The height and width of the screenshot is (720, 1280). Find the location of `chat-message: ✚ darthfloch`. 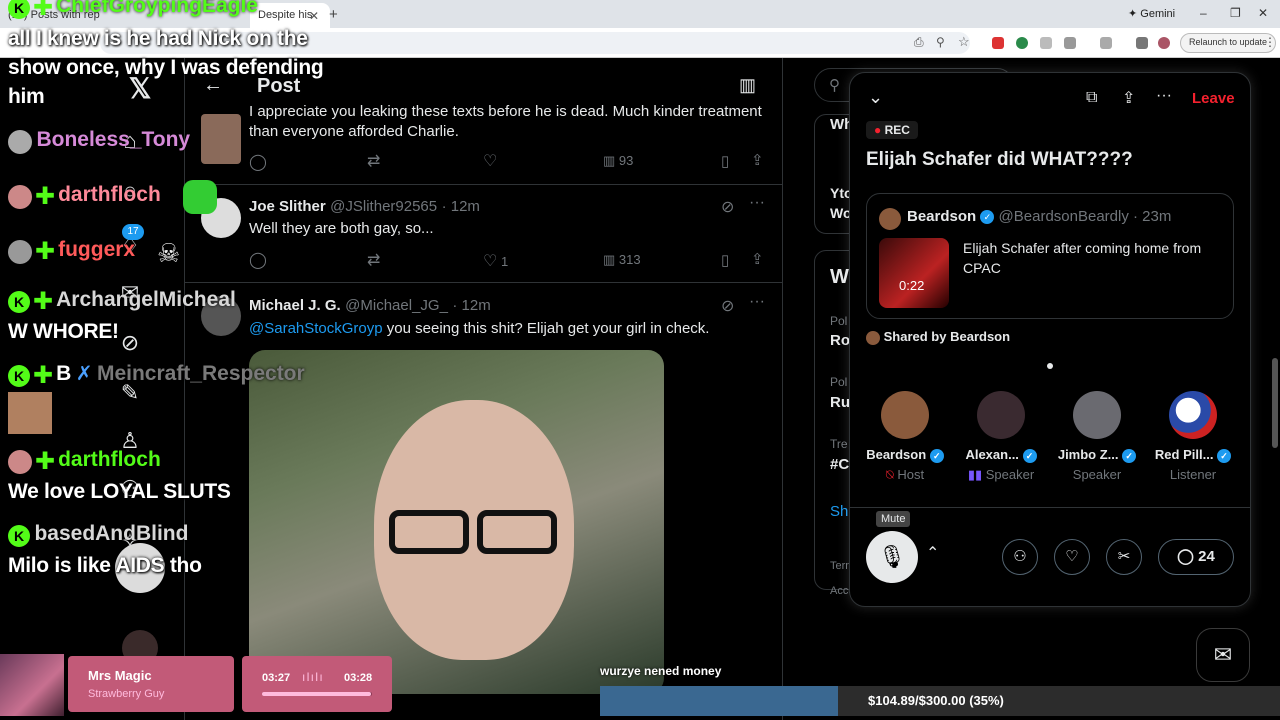

chat-message: ✚ darthfloch is located at coordinates (84, 196).